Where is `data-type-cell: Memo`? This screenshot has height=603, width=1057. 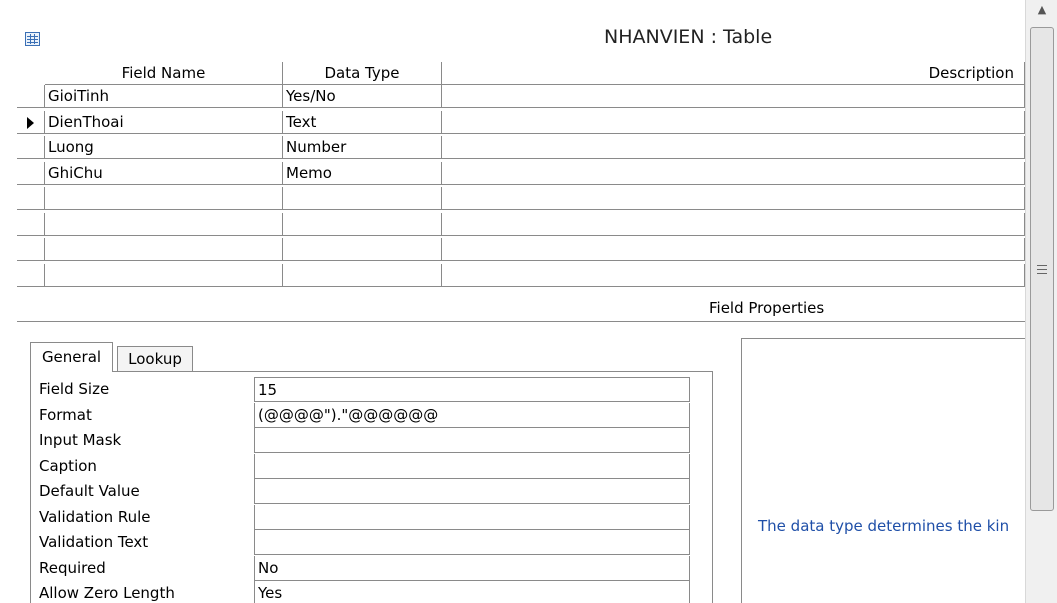 data-type-cell: Memo is located at coordinates (362, 173).